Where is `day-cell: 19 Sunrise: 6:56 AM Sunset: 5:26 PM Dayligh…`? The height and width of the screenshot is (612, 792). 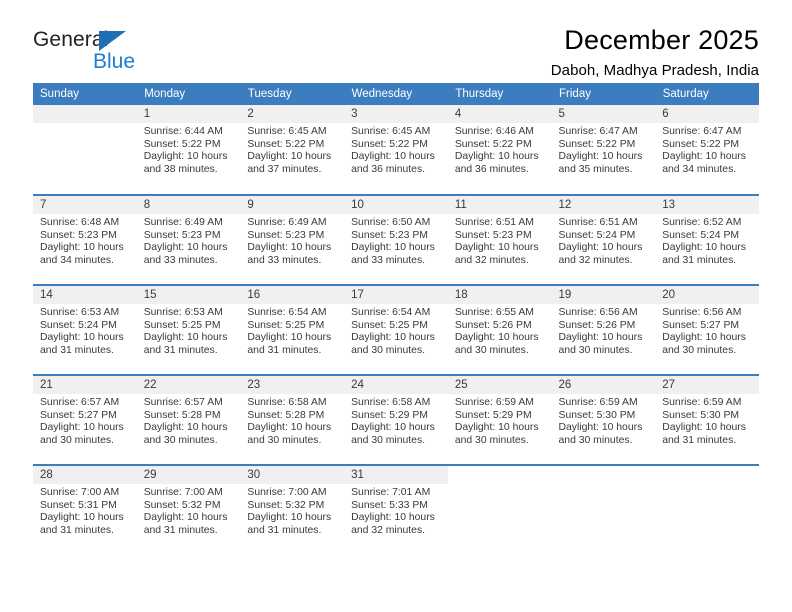
day-cell: 19 Sunrise: 6:56 AM Sunset: 5:26 PM Dayligh… is located at coordinates (603, 330).